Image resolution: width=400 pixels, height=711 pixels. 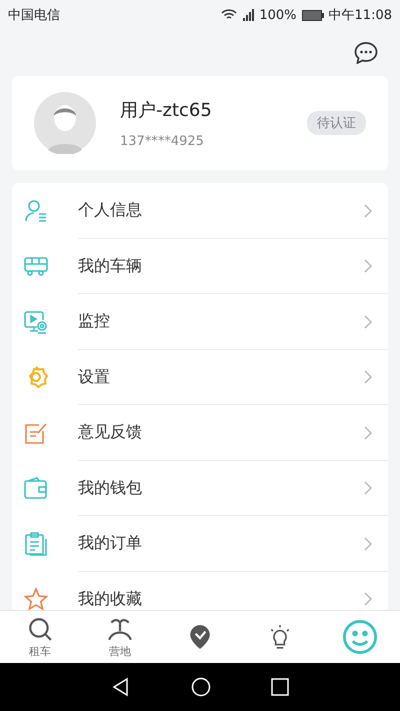 I want to click on chat-bubble-icon, so click(x=366, y=53).